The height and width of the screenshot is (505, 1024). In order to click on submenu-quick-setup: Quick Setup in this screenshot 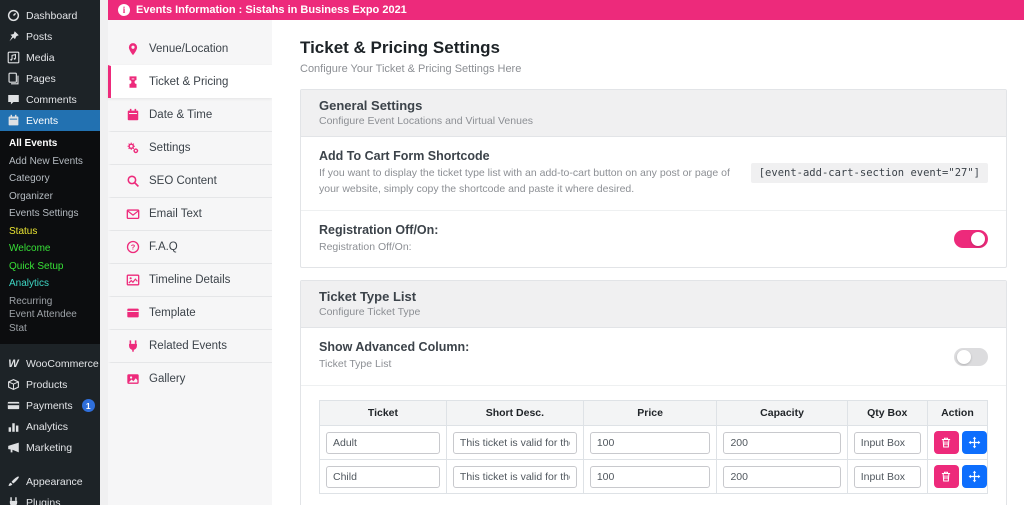, I will do `click(50, 267)`.